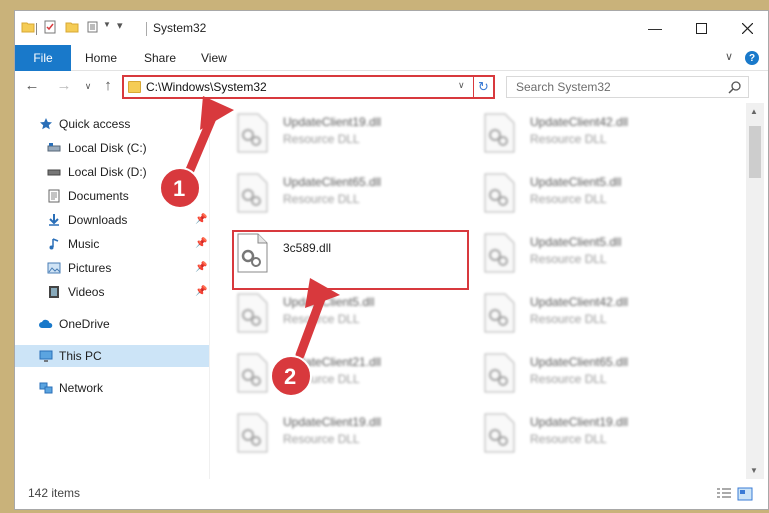  What do you see at coordinates (214, 58) in the screenshot?
I see `tab-view: View` at bounding box center [214, 58].